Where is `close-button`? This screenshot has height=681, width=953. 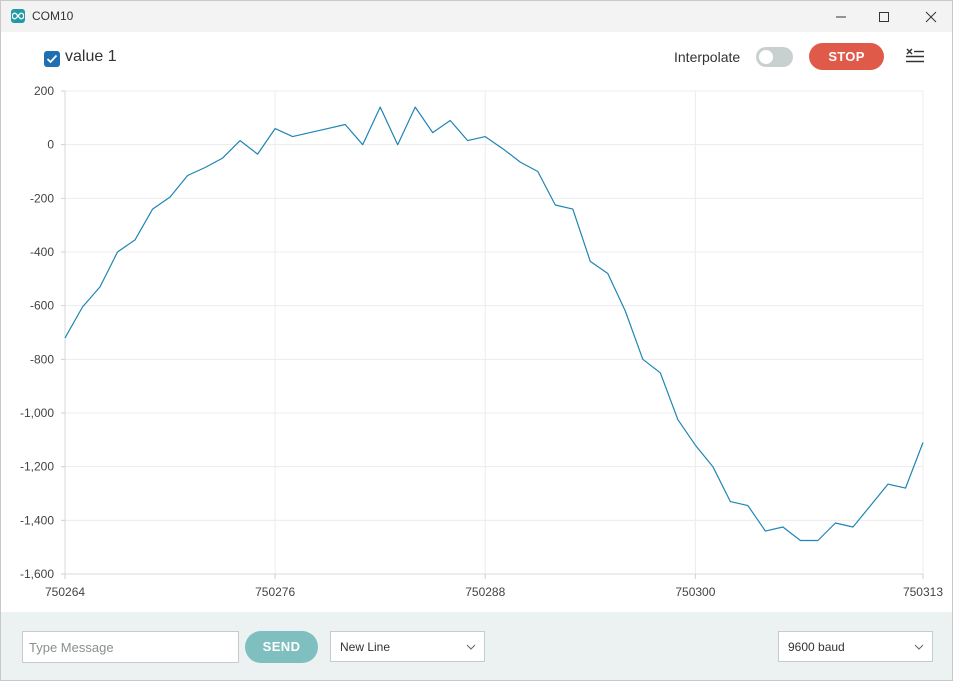
close-button is located at coordinates (930, 16).